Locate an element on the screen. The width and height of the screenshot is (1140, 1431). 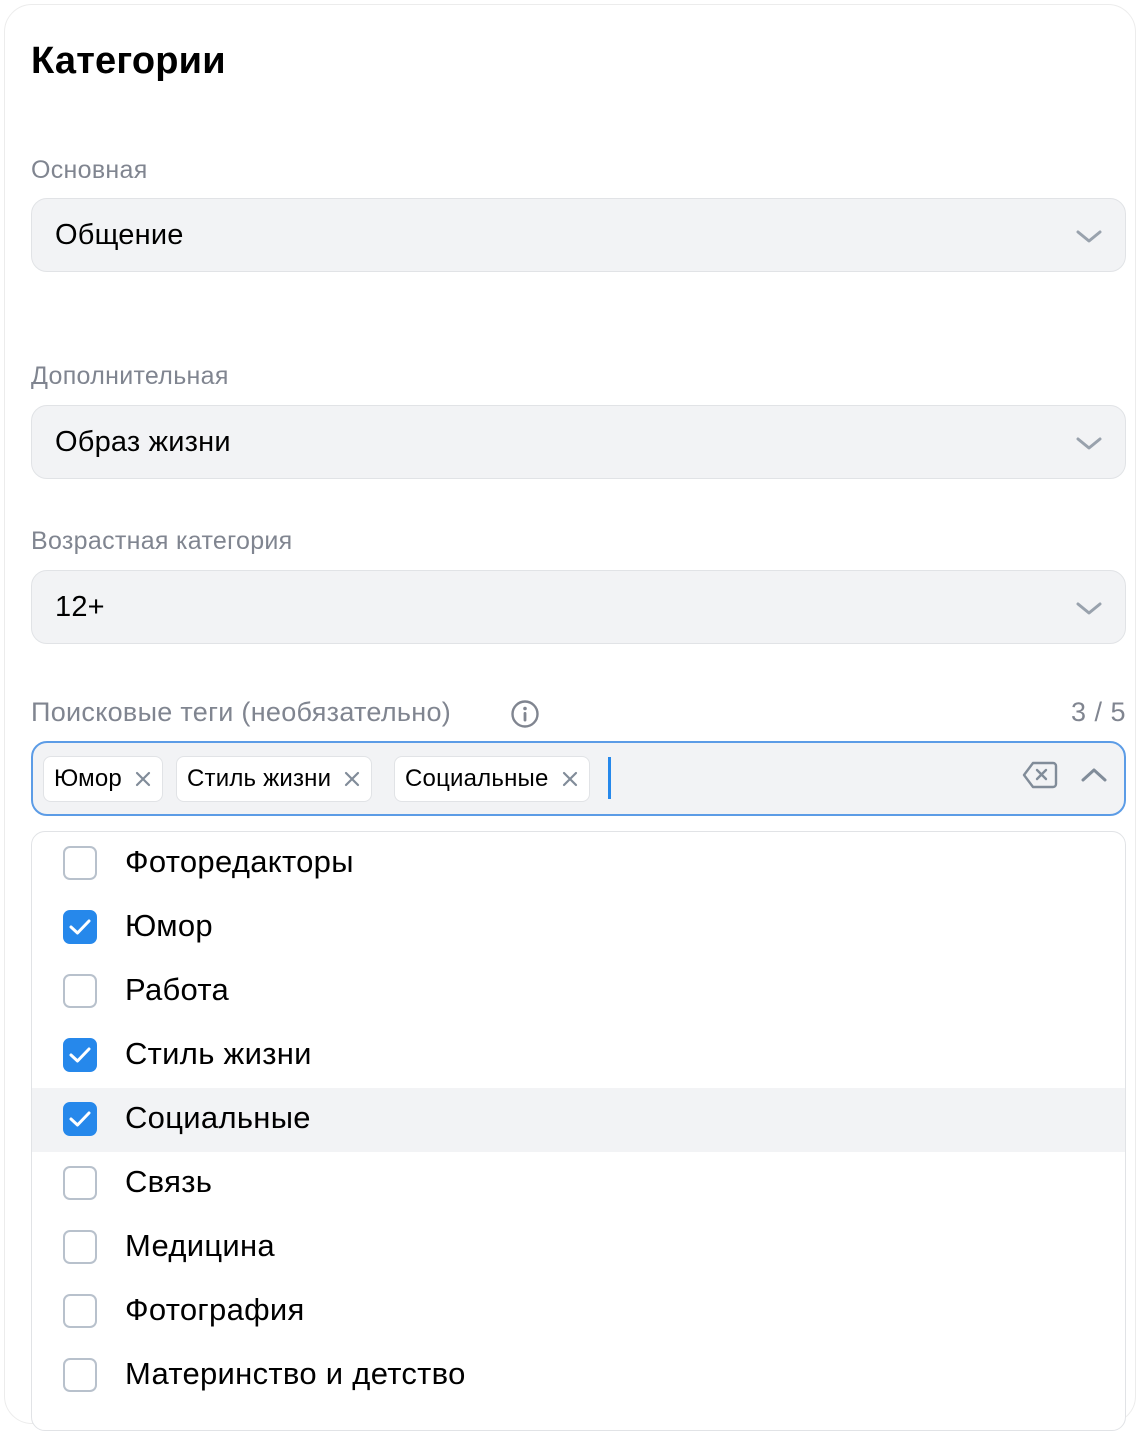
tag-option-label: Фотография is located at coordinates (215, 1309).